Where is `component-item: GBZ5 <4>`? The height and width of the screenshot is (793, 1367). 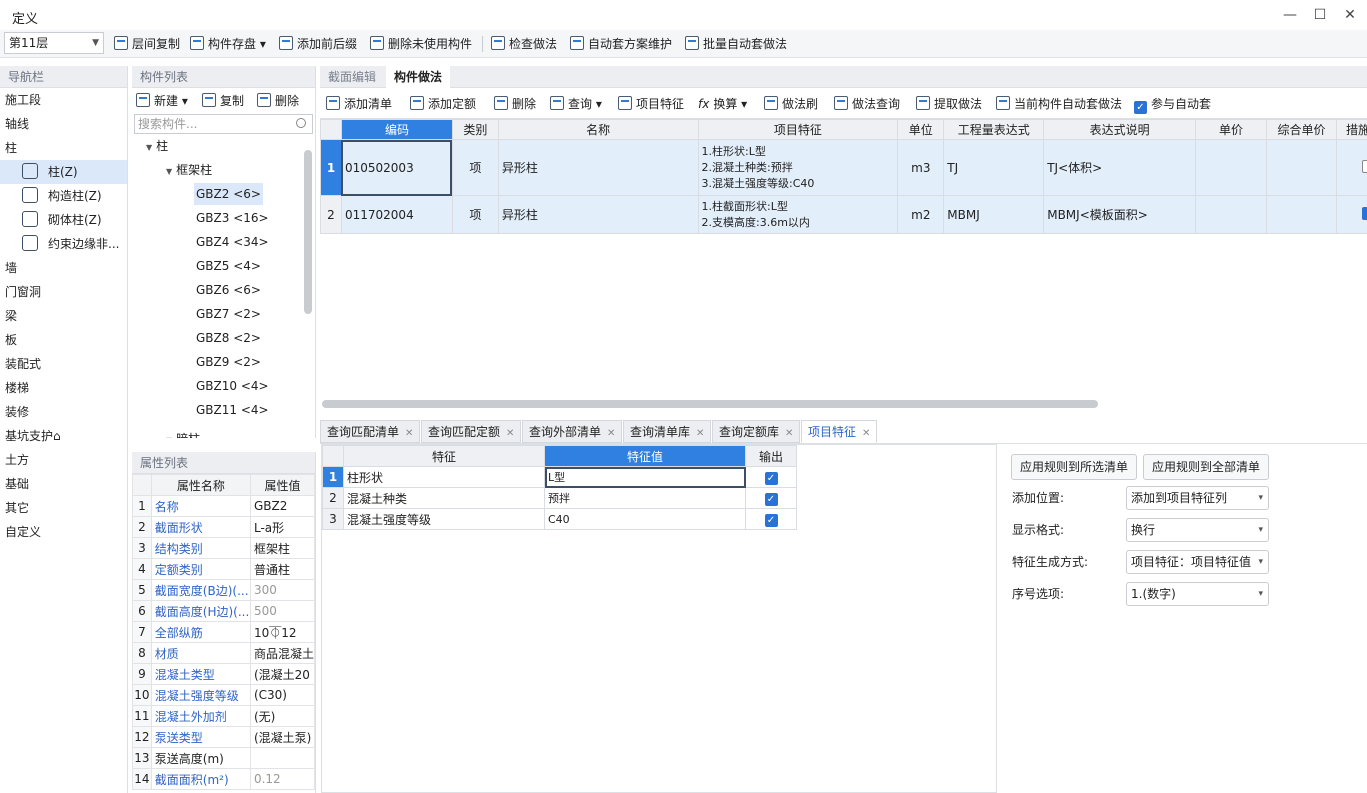
component-item: GBZ5 <4> is located at coordinates (228, 266).